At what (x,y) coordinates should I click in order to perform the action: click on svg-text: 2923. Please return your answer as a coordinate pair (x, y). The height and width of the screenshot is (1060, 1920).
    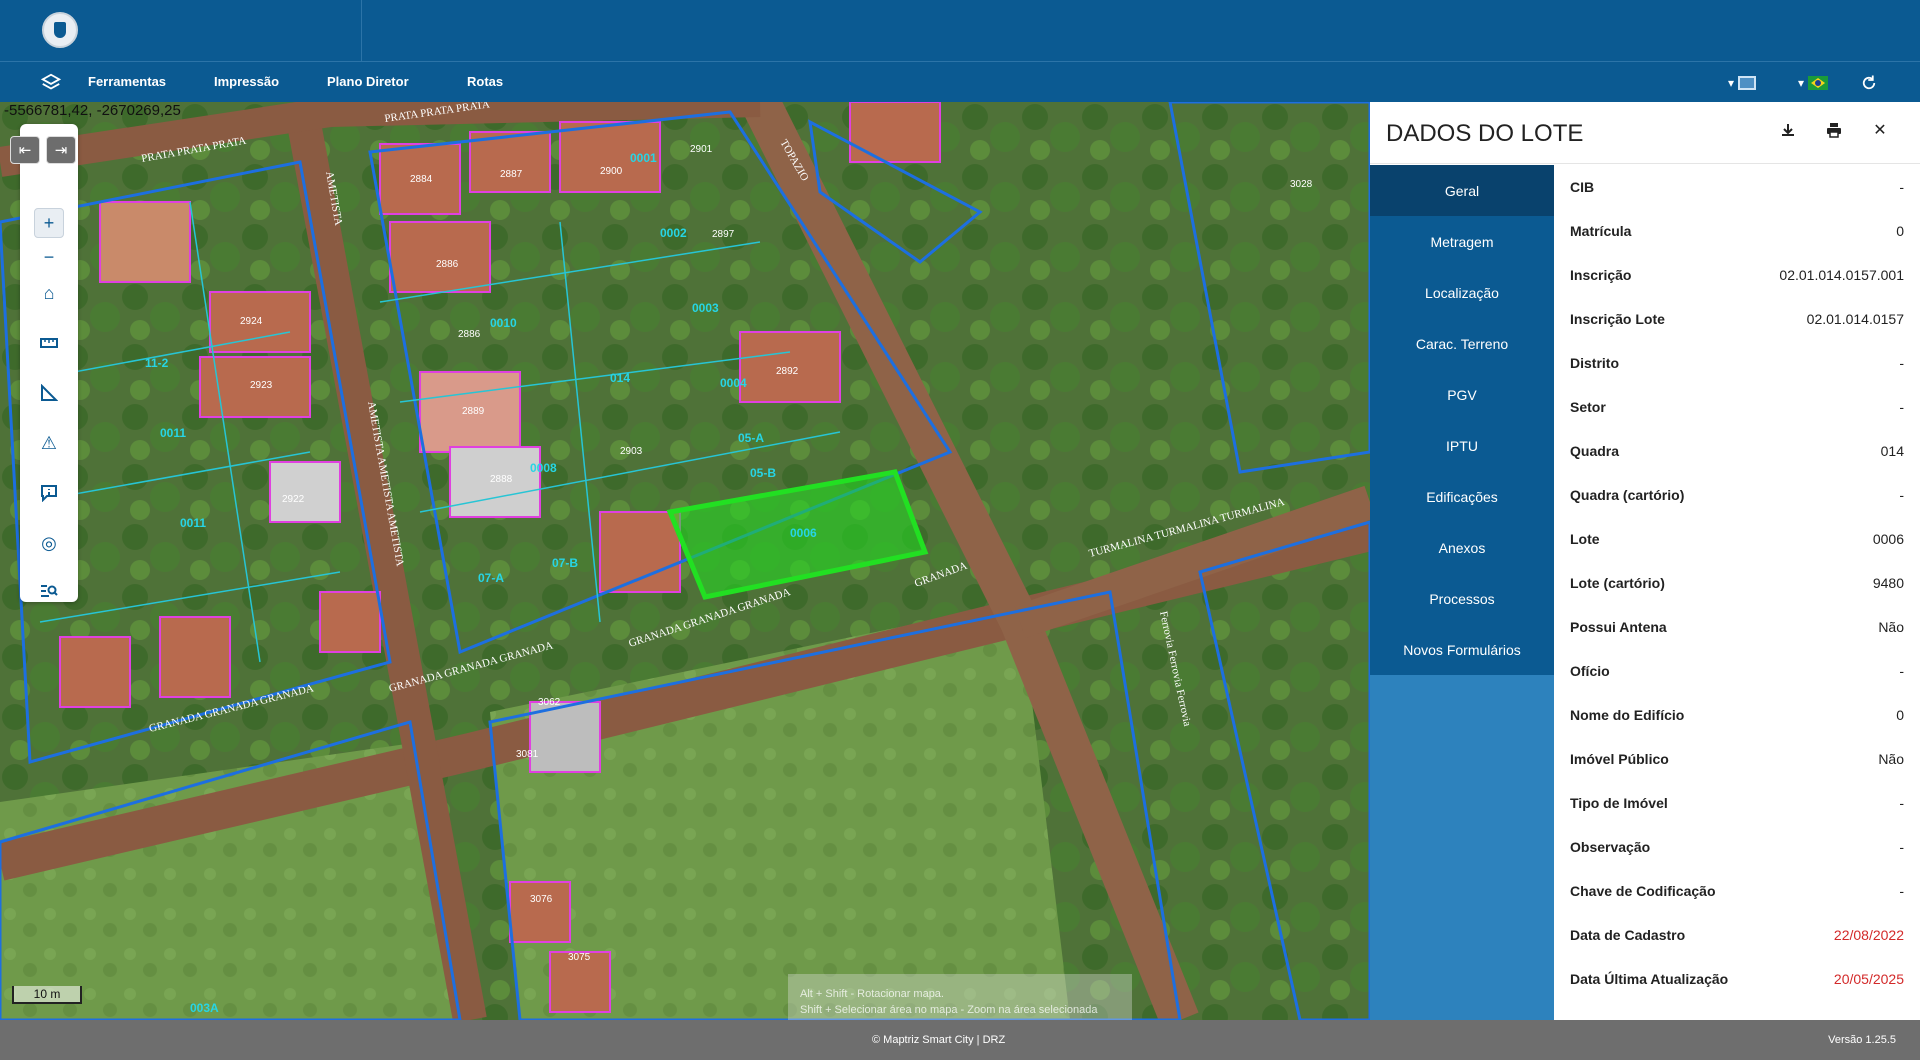
    Looking at the image, I should click on (261, 385).